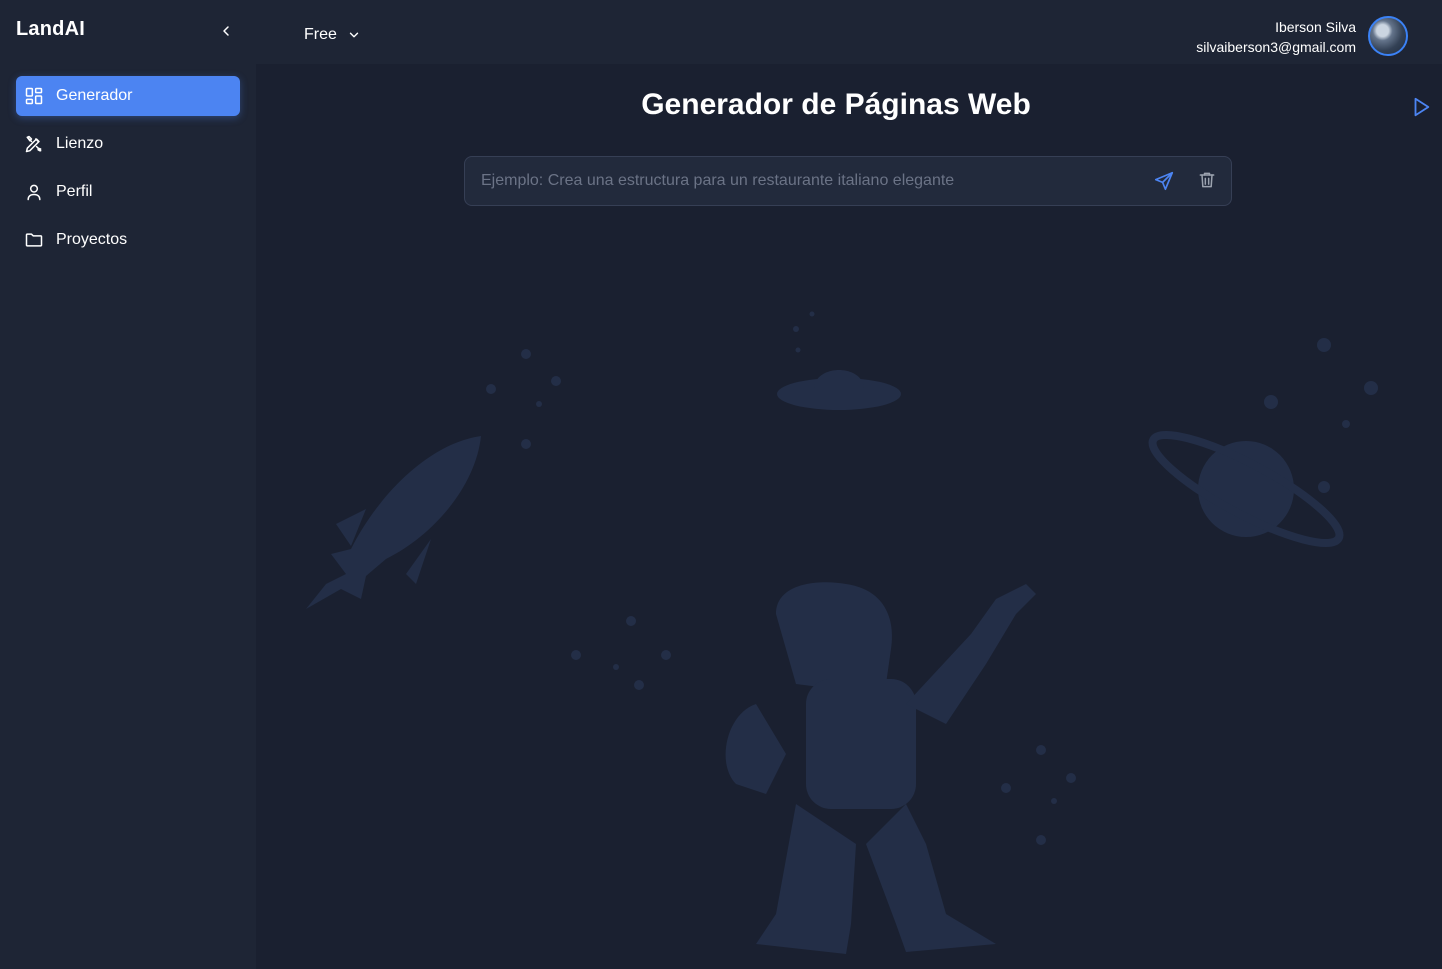 The image size is (1442, 969). I want to click on play-icon, so click(1422, 107).